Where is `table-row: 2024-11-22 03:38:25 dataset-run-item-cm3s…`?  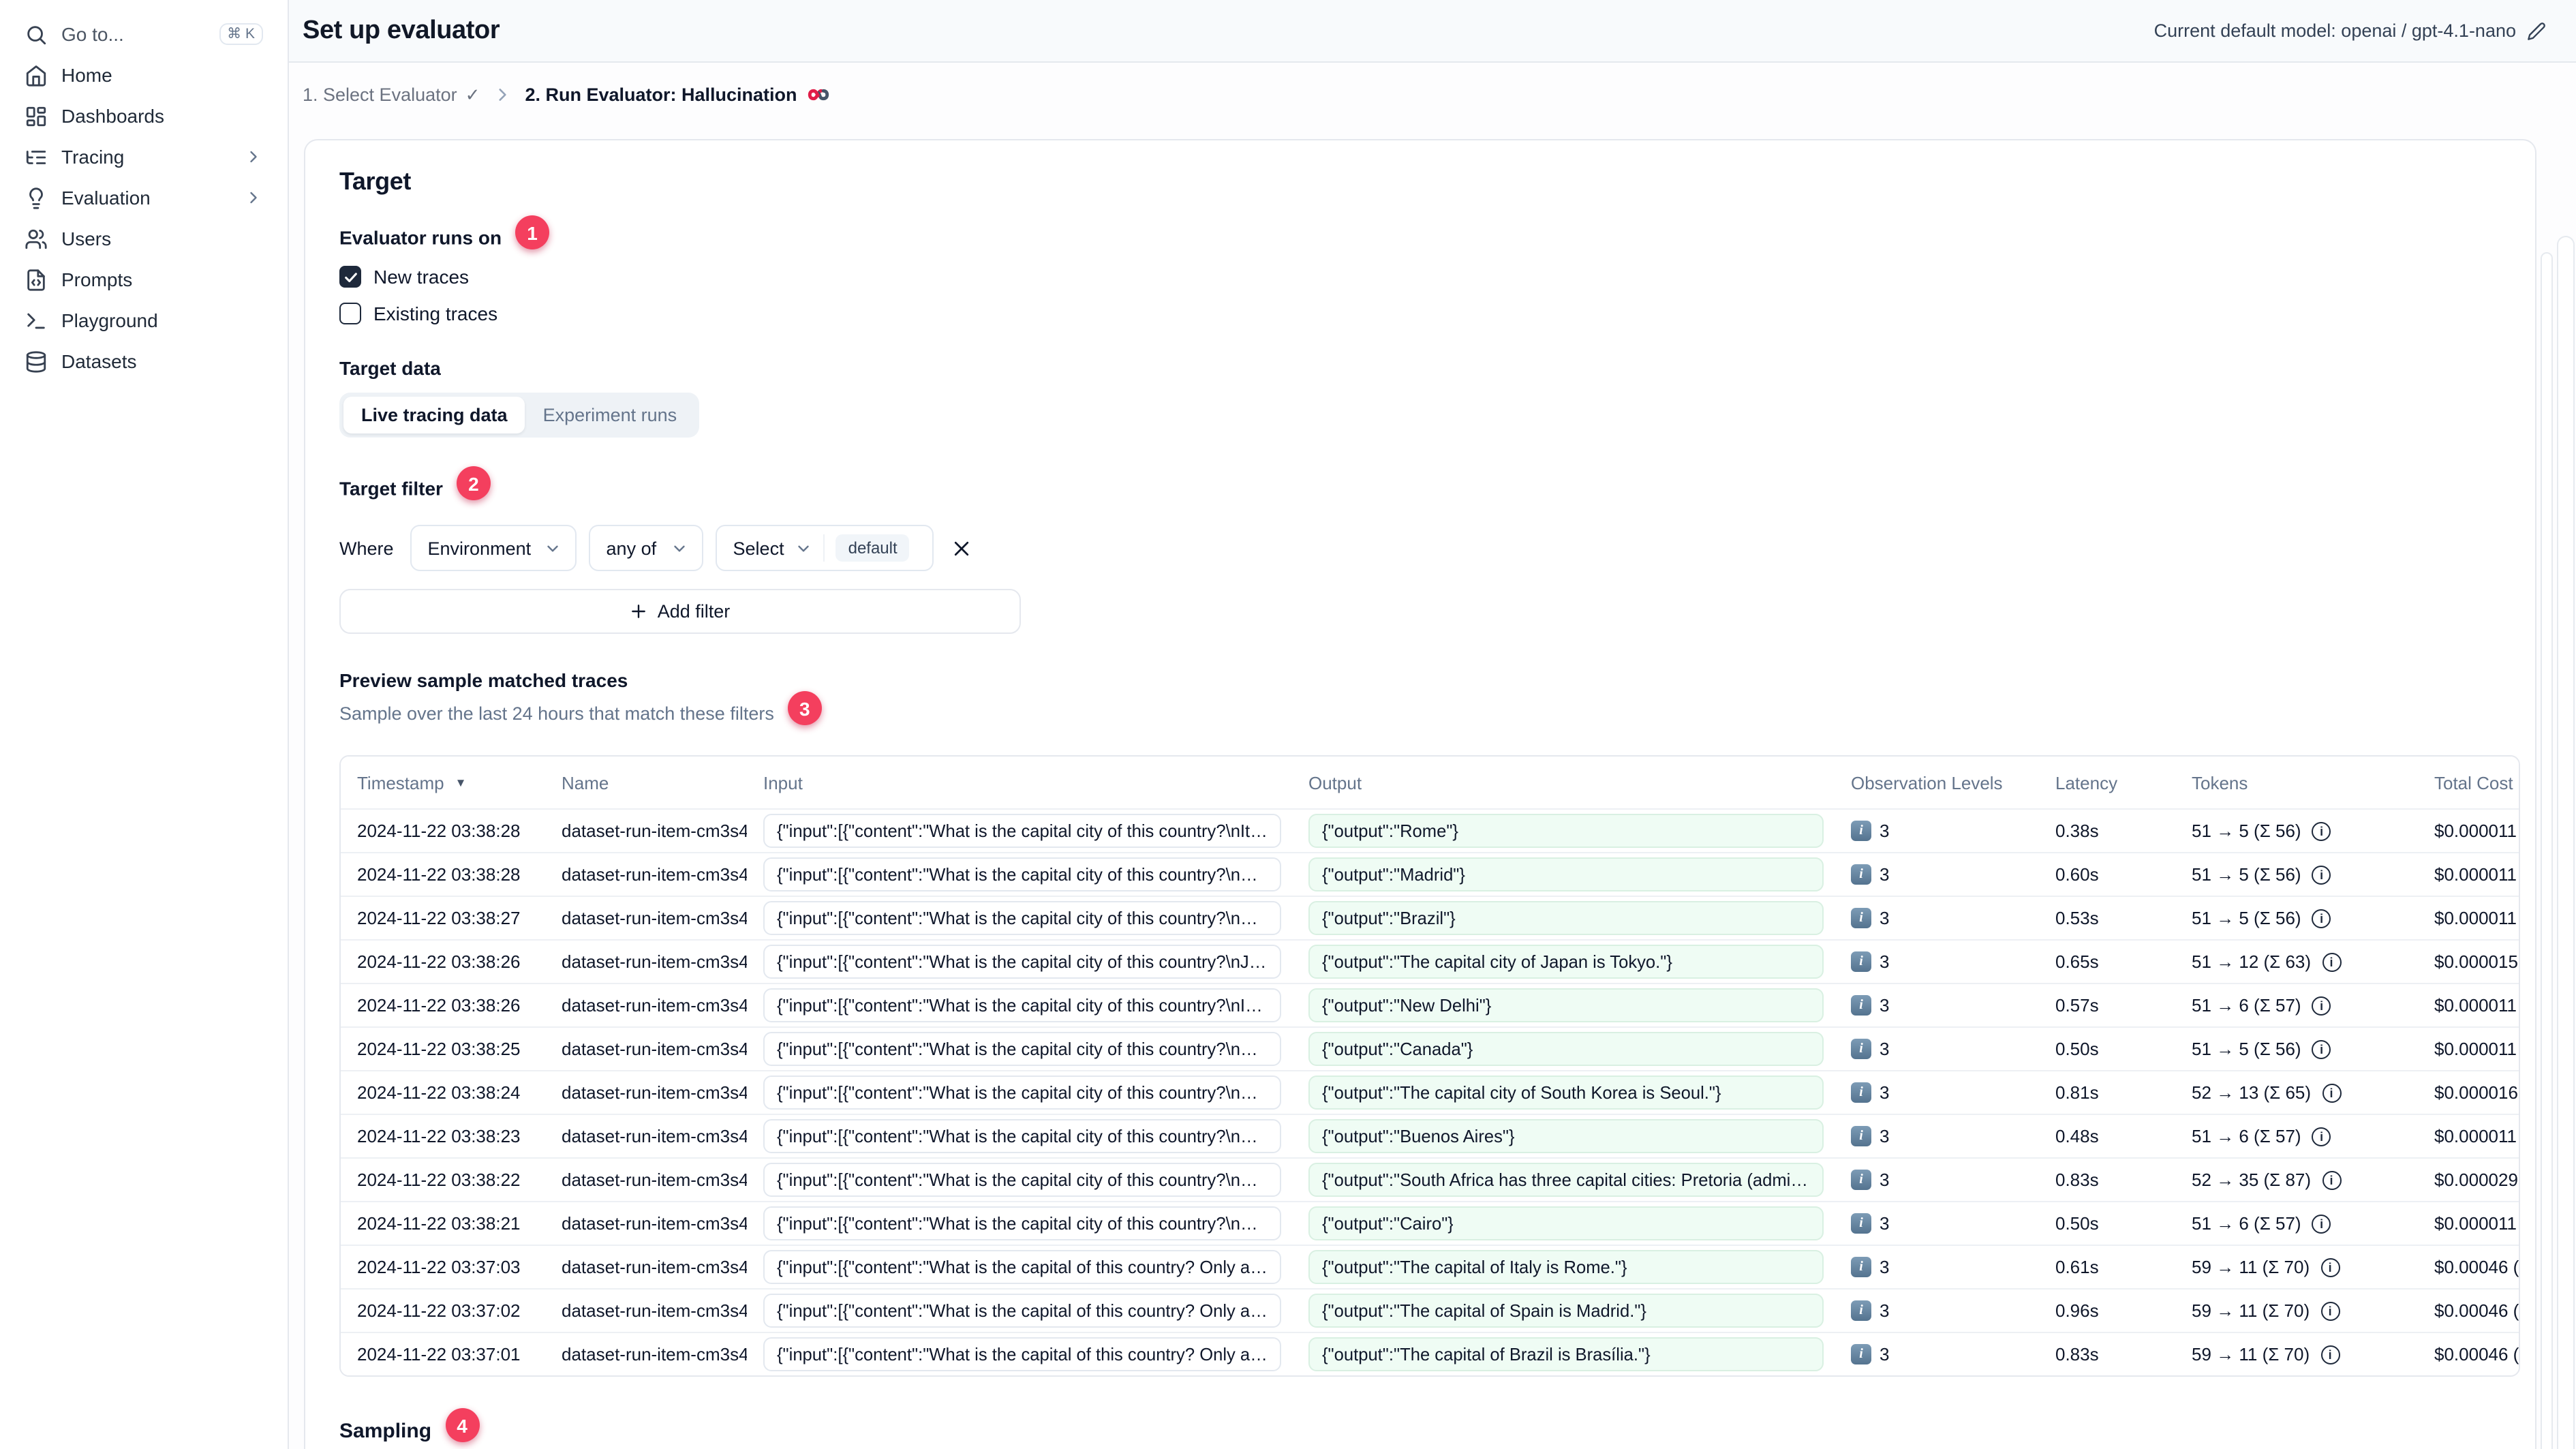 table-row: 2024-11-22 03:38:25 dataset-run-item-cm3s… is located at coordinates (1430, 1048).